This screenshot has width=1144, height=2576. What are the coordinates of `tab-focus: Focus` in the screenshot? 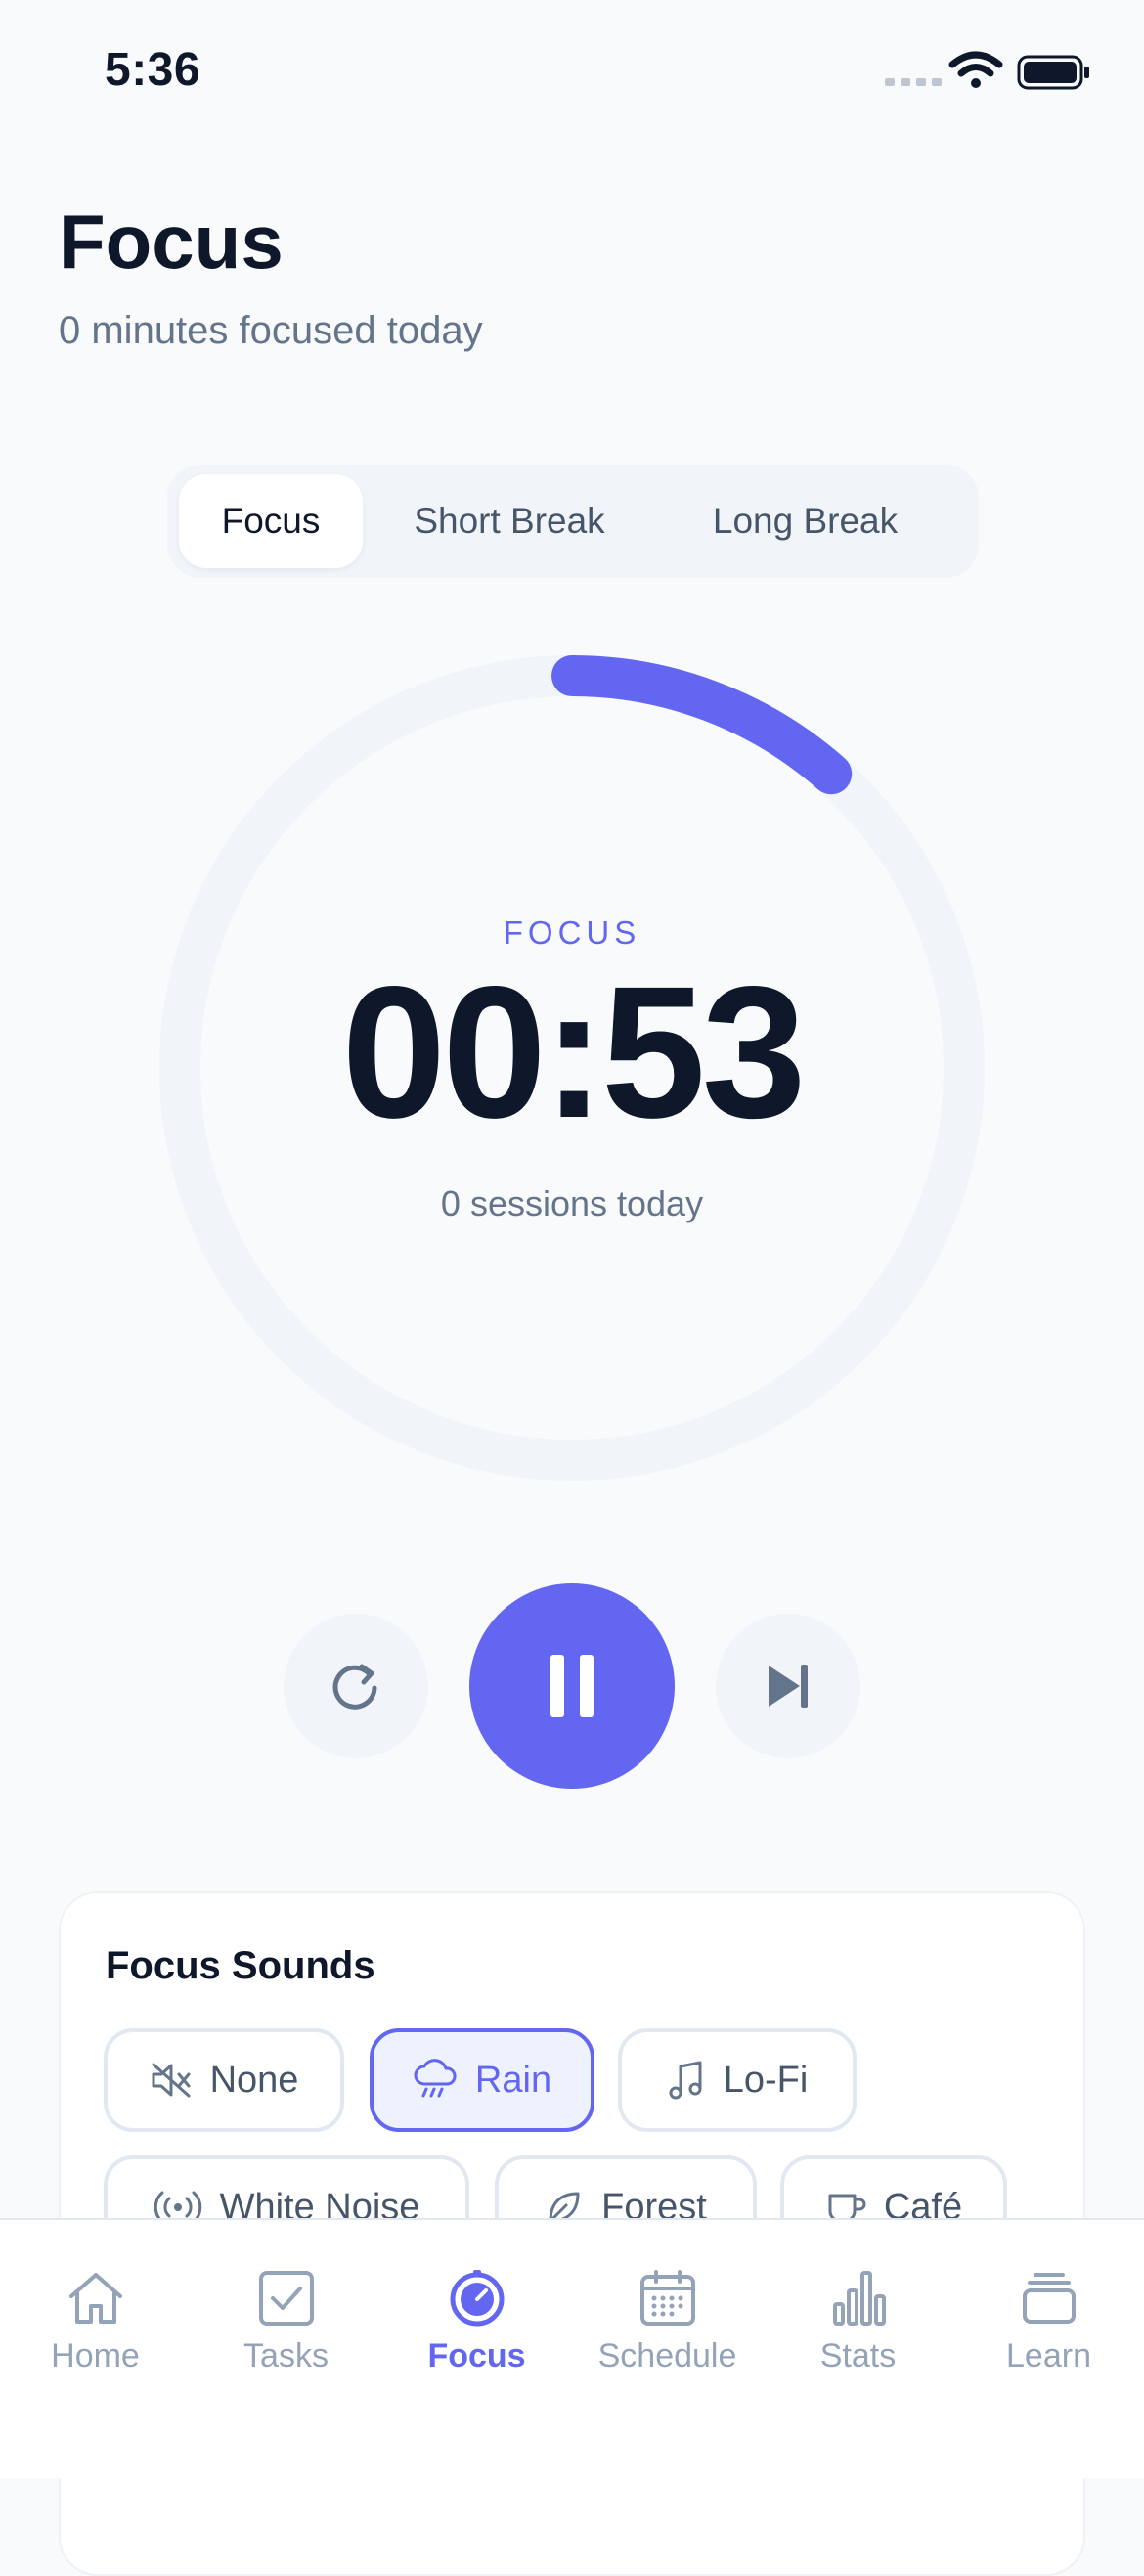 It's located at (271, 521).